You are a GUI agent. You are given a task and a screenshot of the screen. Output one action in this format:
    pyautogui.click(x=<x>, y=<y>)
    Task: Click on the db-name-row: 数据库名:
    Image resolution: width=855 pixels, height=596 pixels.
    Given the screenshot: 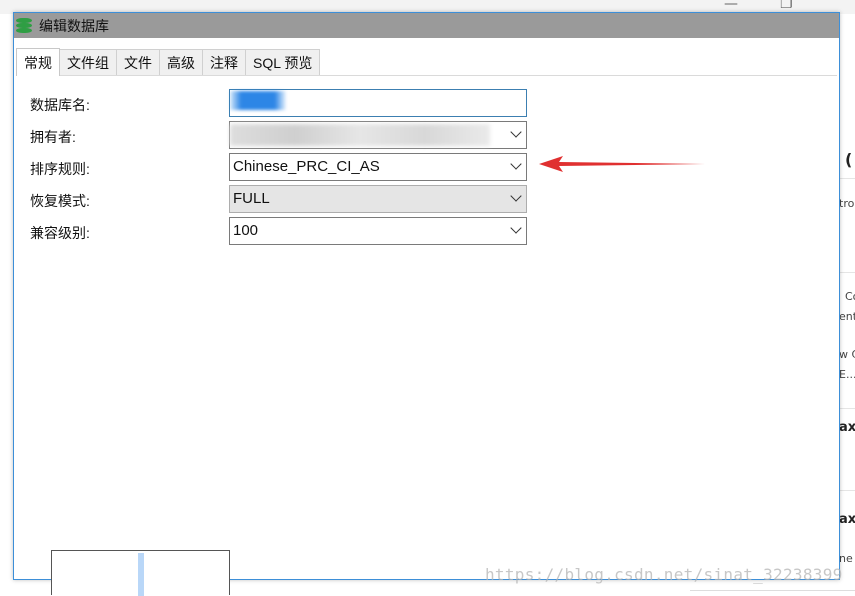 What is the action you would take?
    pyautogui.click(x=426, y=103)
    